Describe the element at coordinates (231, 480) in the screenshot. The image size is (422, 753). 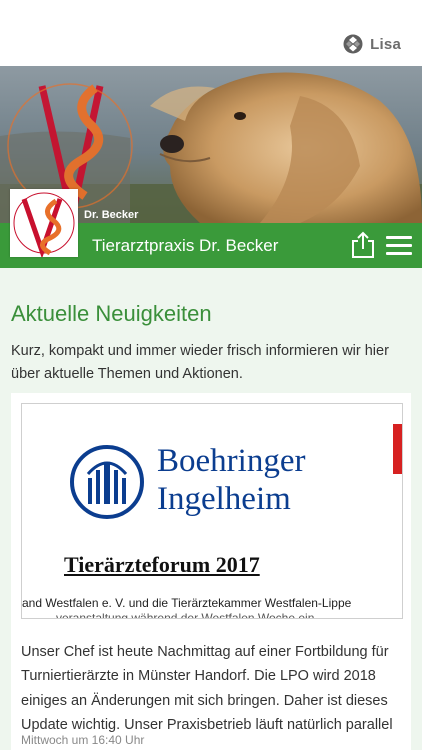
I see `boehringer-wordmark: Boehringer Ingelheim` at that location.